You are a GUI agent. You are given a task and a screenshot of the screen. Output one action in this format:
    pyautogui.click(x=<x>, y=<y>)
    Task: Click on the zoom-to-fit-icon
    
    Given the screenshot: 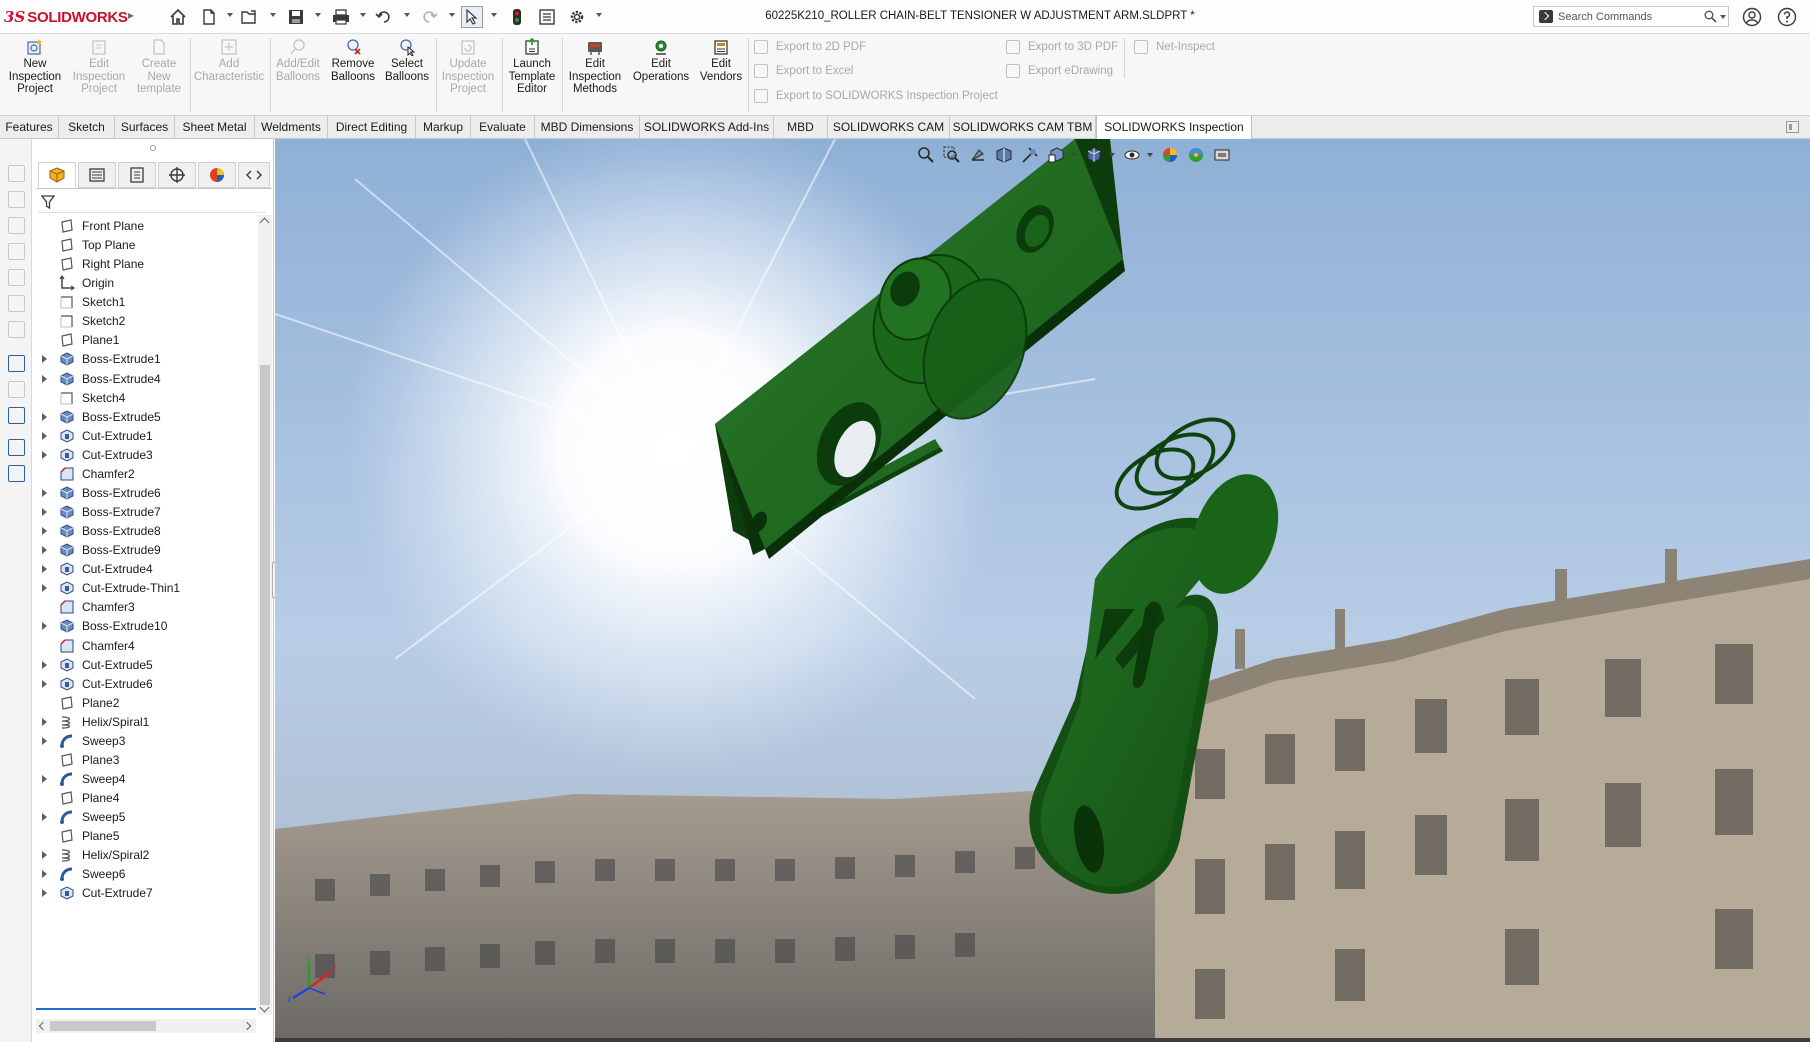 What is the action you would take?
    pyautogui.click(x=926, y=155)
    